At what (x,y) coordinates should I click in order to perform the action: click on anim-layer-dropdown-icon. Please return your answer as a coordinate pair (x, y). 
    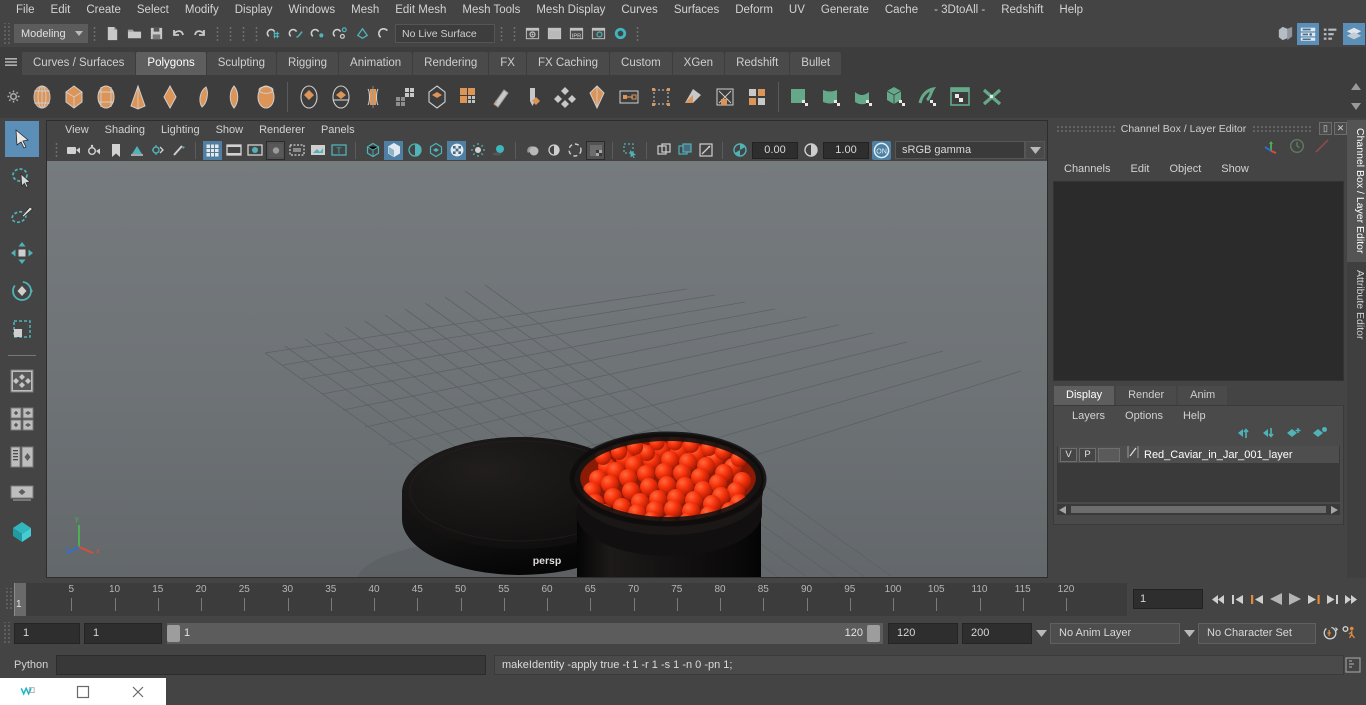
    Looking at the image, I should click on (1041, 633).